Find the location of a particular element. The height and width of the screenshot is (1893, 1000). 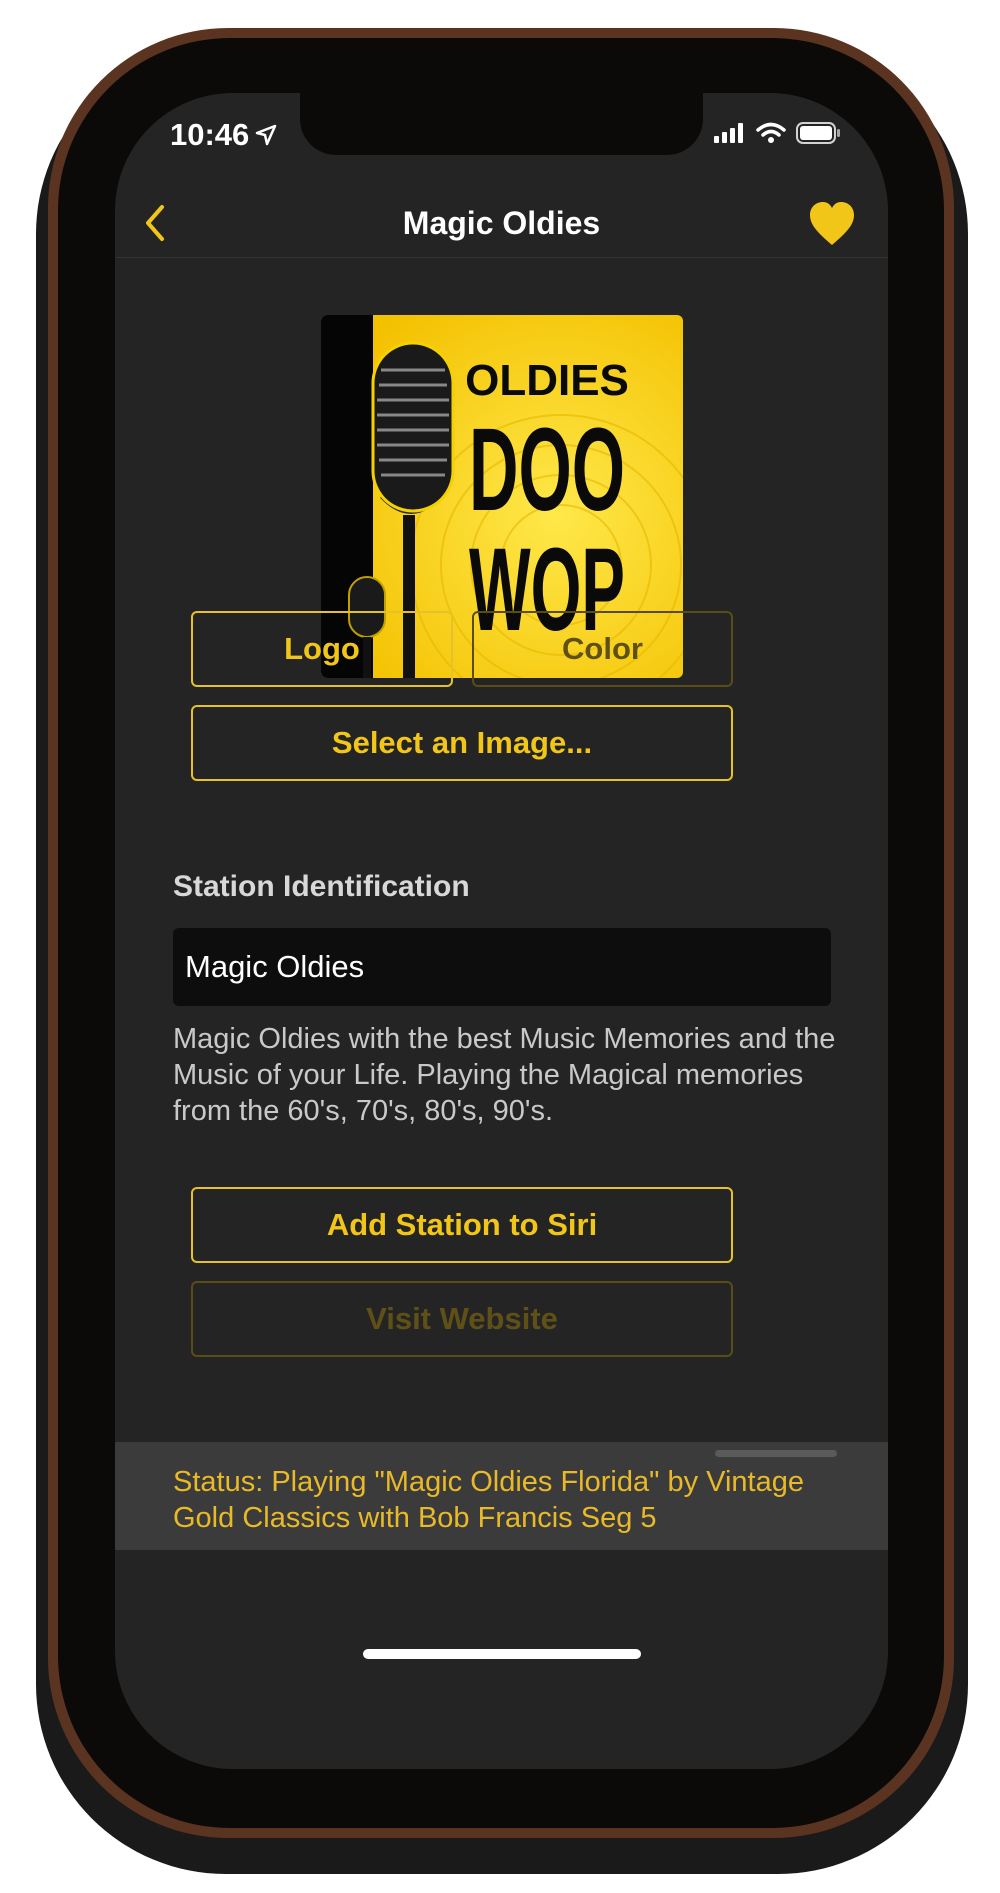

visit-website-button: Visit Website is located at coordinates (462, 1319).